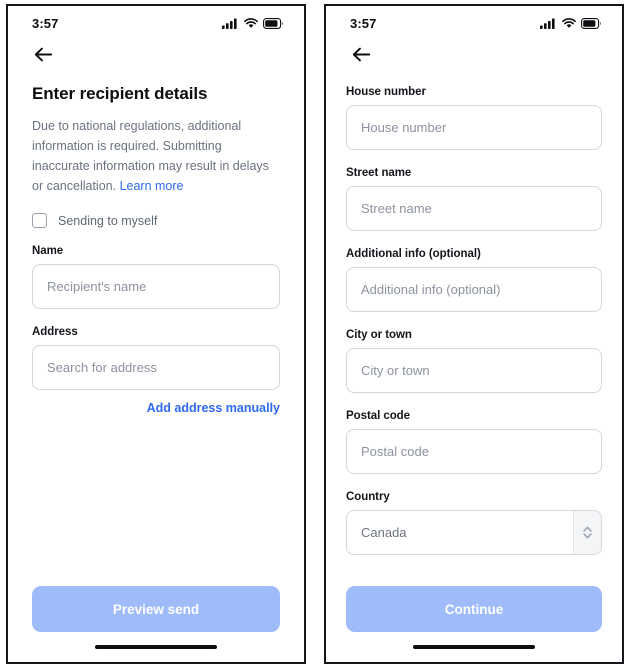 Image resolution: width=628 pixels, height=668 pixels. I want to click on left-spacer, so click(156, 544).